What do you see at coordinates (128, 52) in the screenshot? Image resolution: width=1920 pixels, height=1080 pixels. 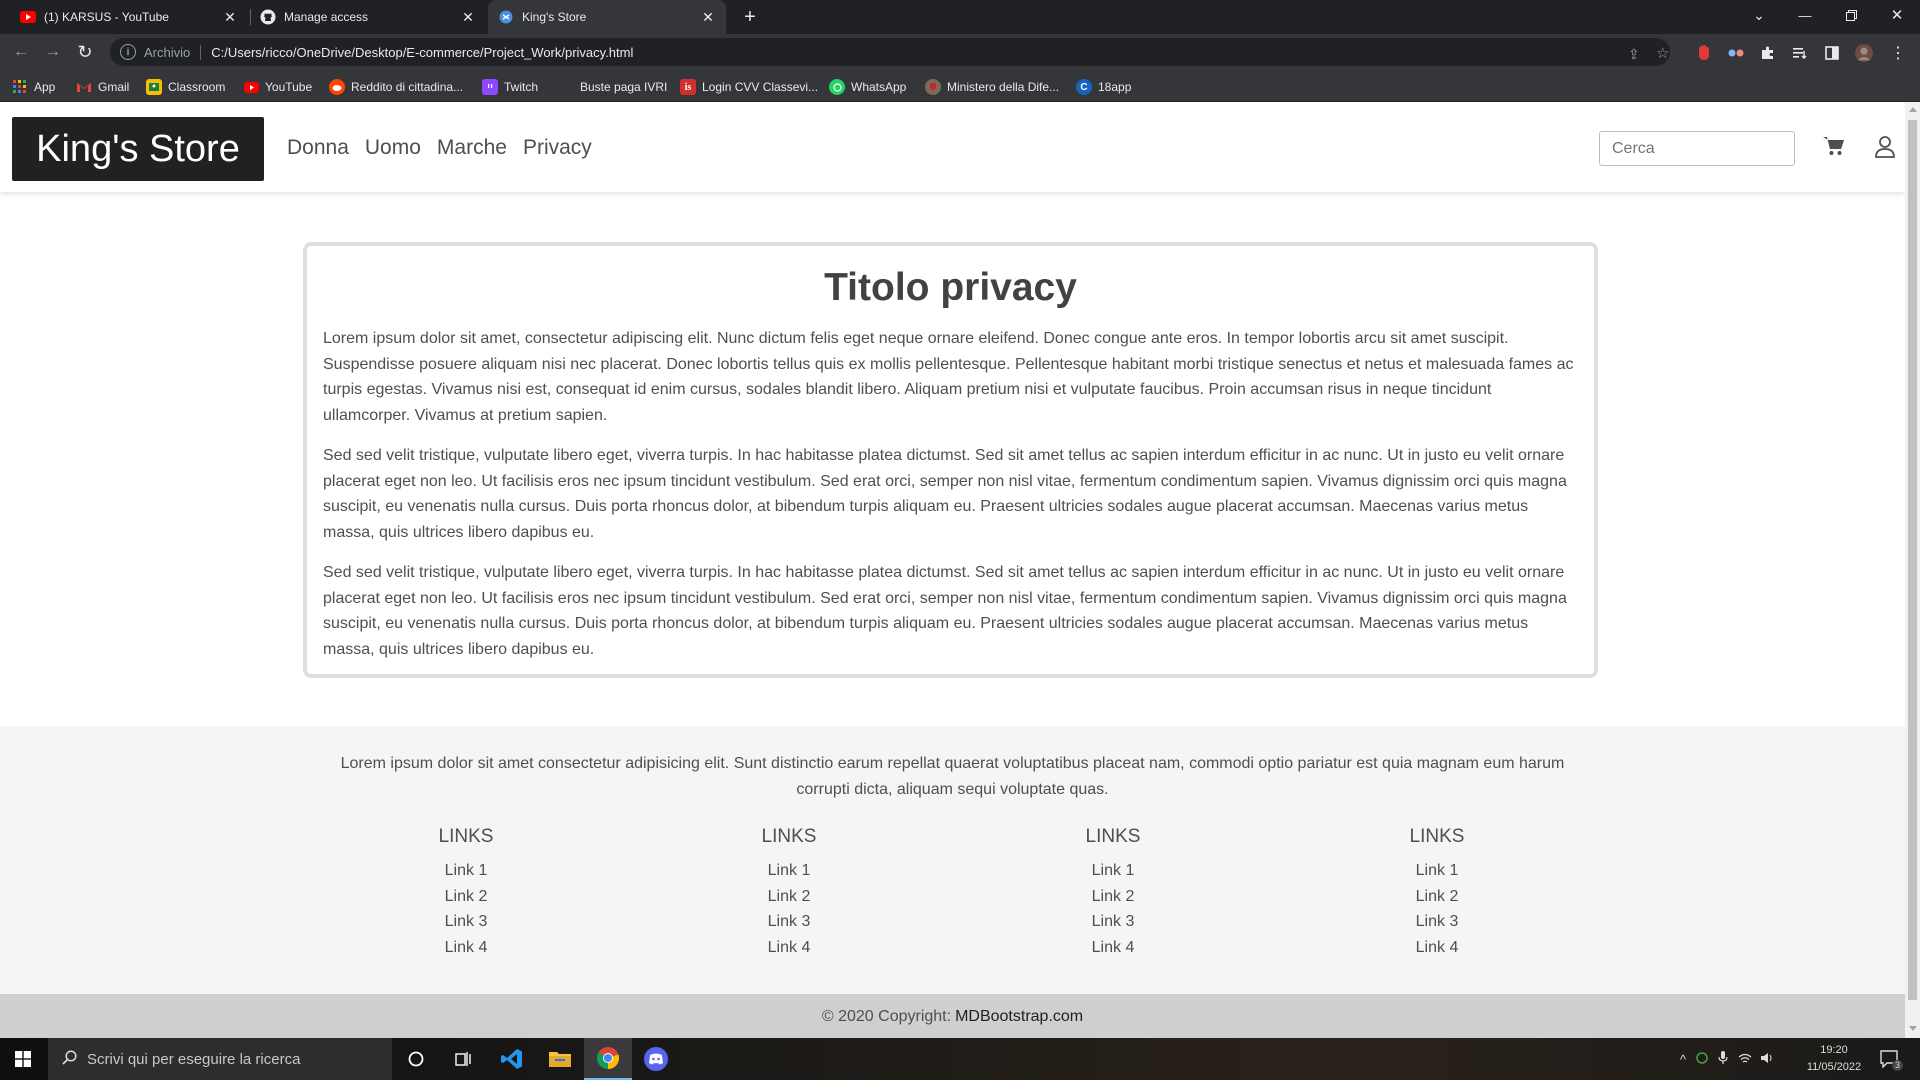 I see `info-icon: i` at bounding box center [128, 52].